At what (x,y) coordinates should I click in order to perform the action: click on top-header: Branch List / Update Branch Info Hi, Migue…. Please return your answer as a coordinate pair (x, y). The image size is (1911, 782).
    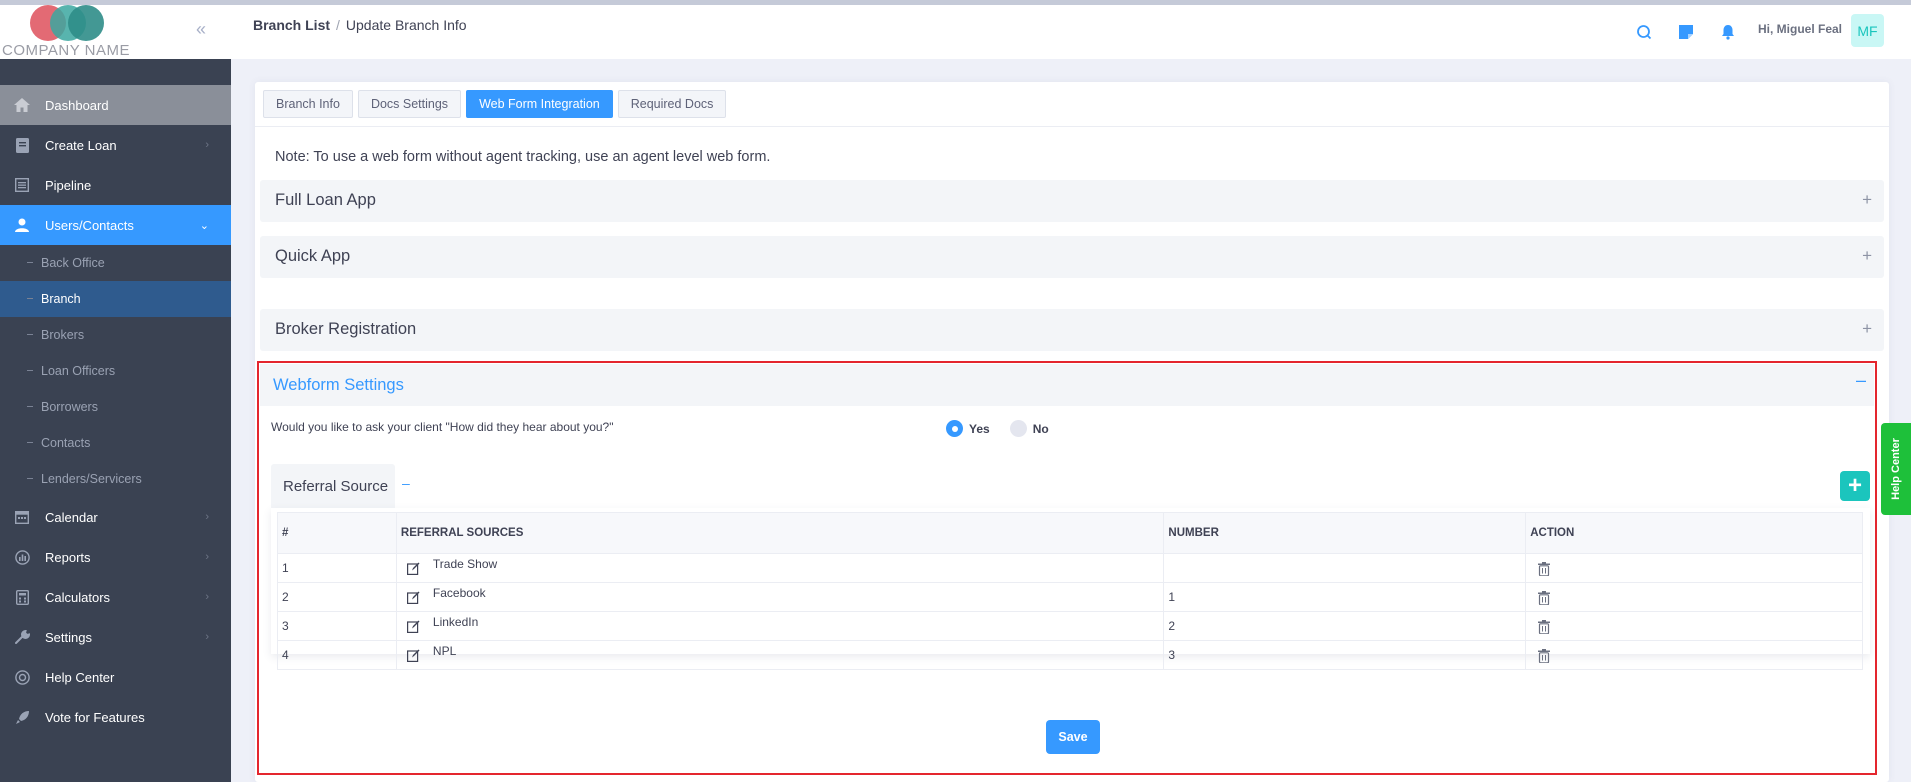
    Looking at the image, I should click on (1071, 32).